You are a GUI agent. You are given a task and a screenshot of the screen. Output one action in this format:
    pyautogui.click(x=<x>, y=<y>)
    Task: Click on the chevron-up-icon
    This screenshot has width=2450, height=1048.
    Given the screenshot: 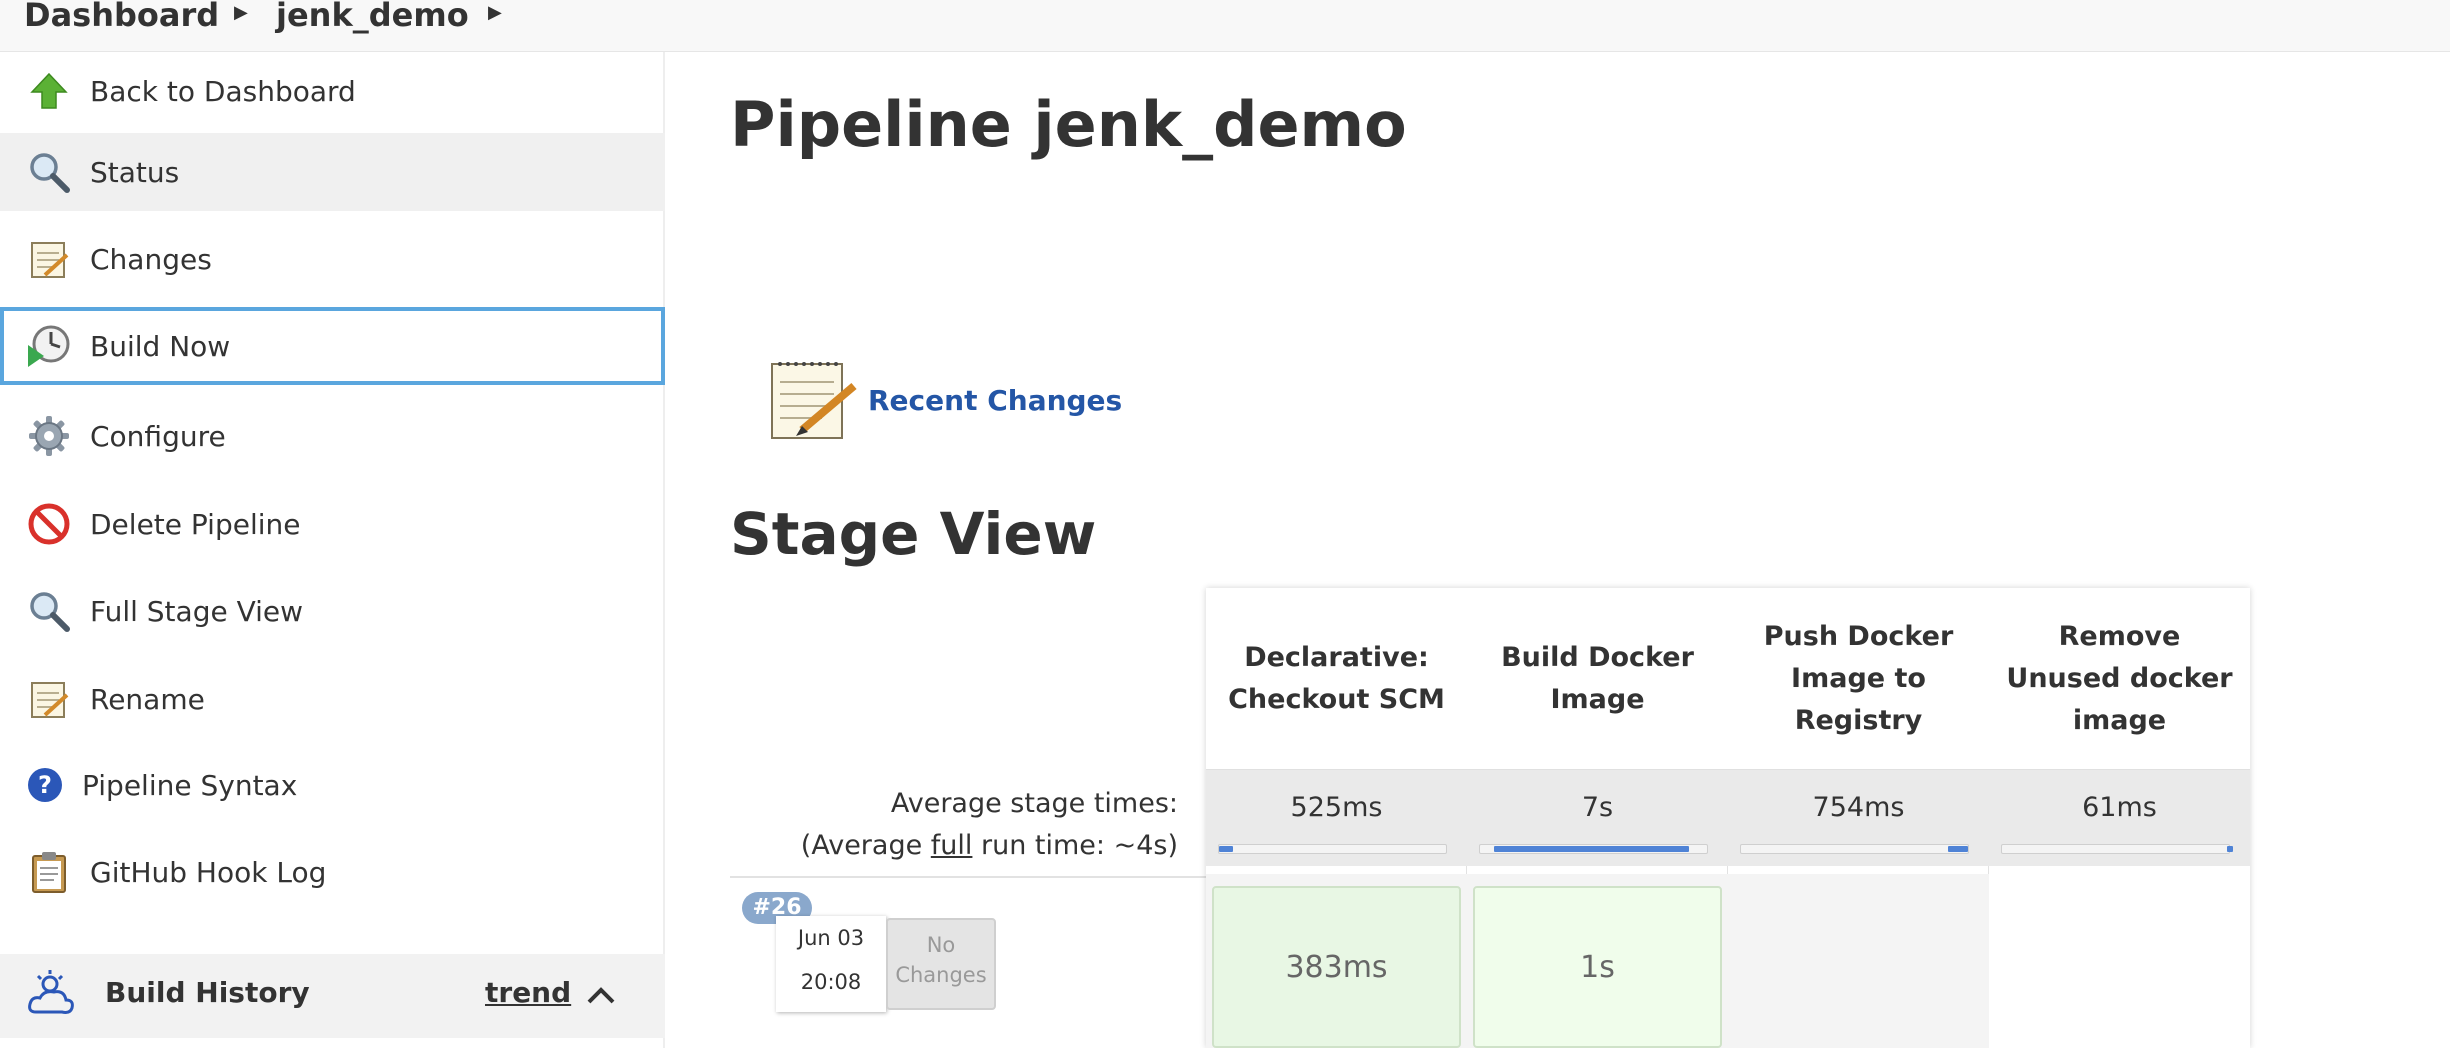 What is the action you would take?
    pyautogui.click(x=601, y=995)
    